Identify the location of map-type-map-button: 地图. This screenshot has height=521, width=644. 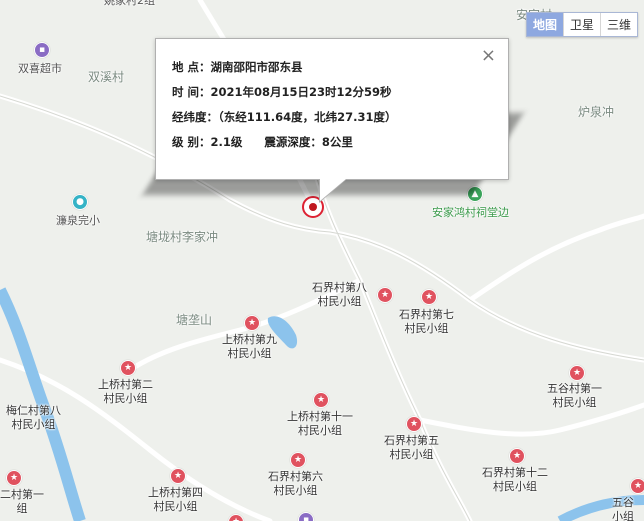
(544, 24).